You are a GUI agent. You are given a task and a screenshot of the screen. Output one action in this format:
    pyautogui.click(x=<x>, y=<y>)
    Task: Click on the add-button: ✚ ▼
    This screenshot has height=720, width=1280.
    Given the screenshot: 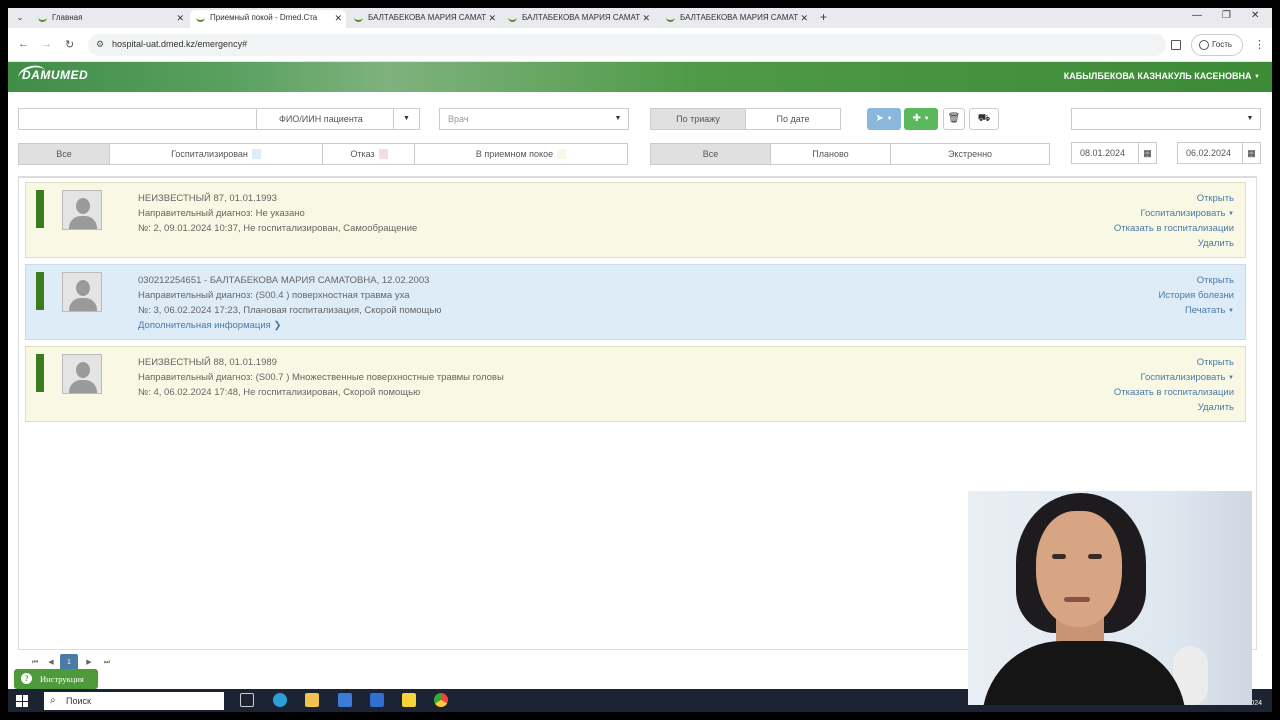 What is the action you would take?
    pyautogui.click(x=921, y=119)
    